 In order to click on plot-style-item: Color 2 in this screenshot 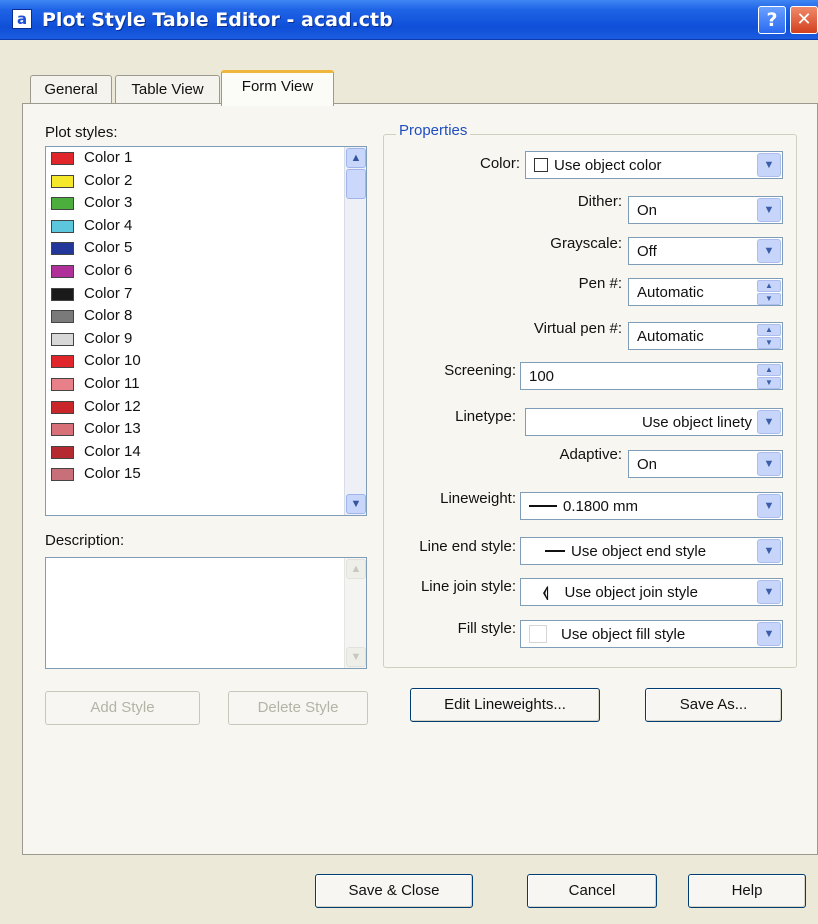, I will do `click(191, 181)`.